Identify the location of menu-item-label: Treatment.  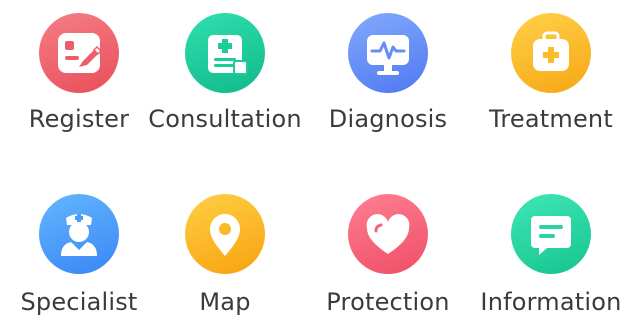
(551, 119).